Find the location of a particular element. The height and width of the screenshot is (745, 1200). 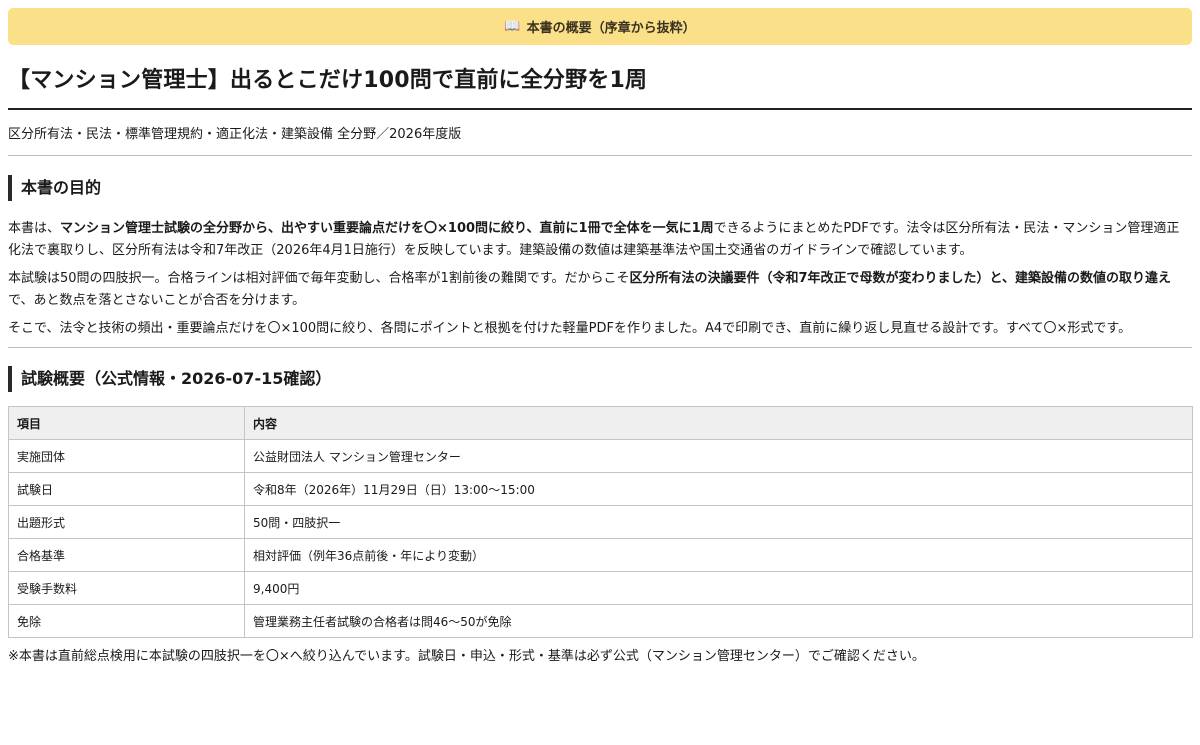

section-heading-overview: 試験概要（公式情報・2026-07-15確認） is located at coordinates (600, 379).